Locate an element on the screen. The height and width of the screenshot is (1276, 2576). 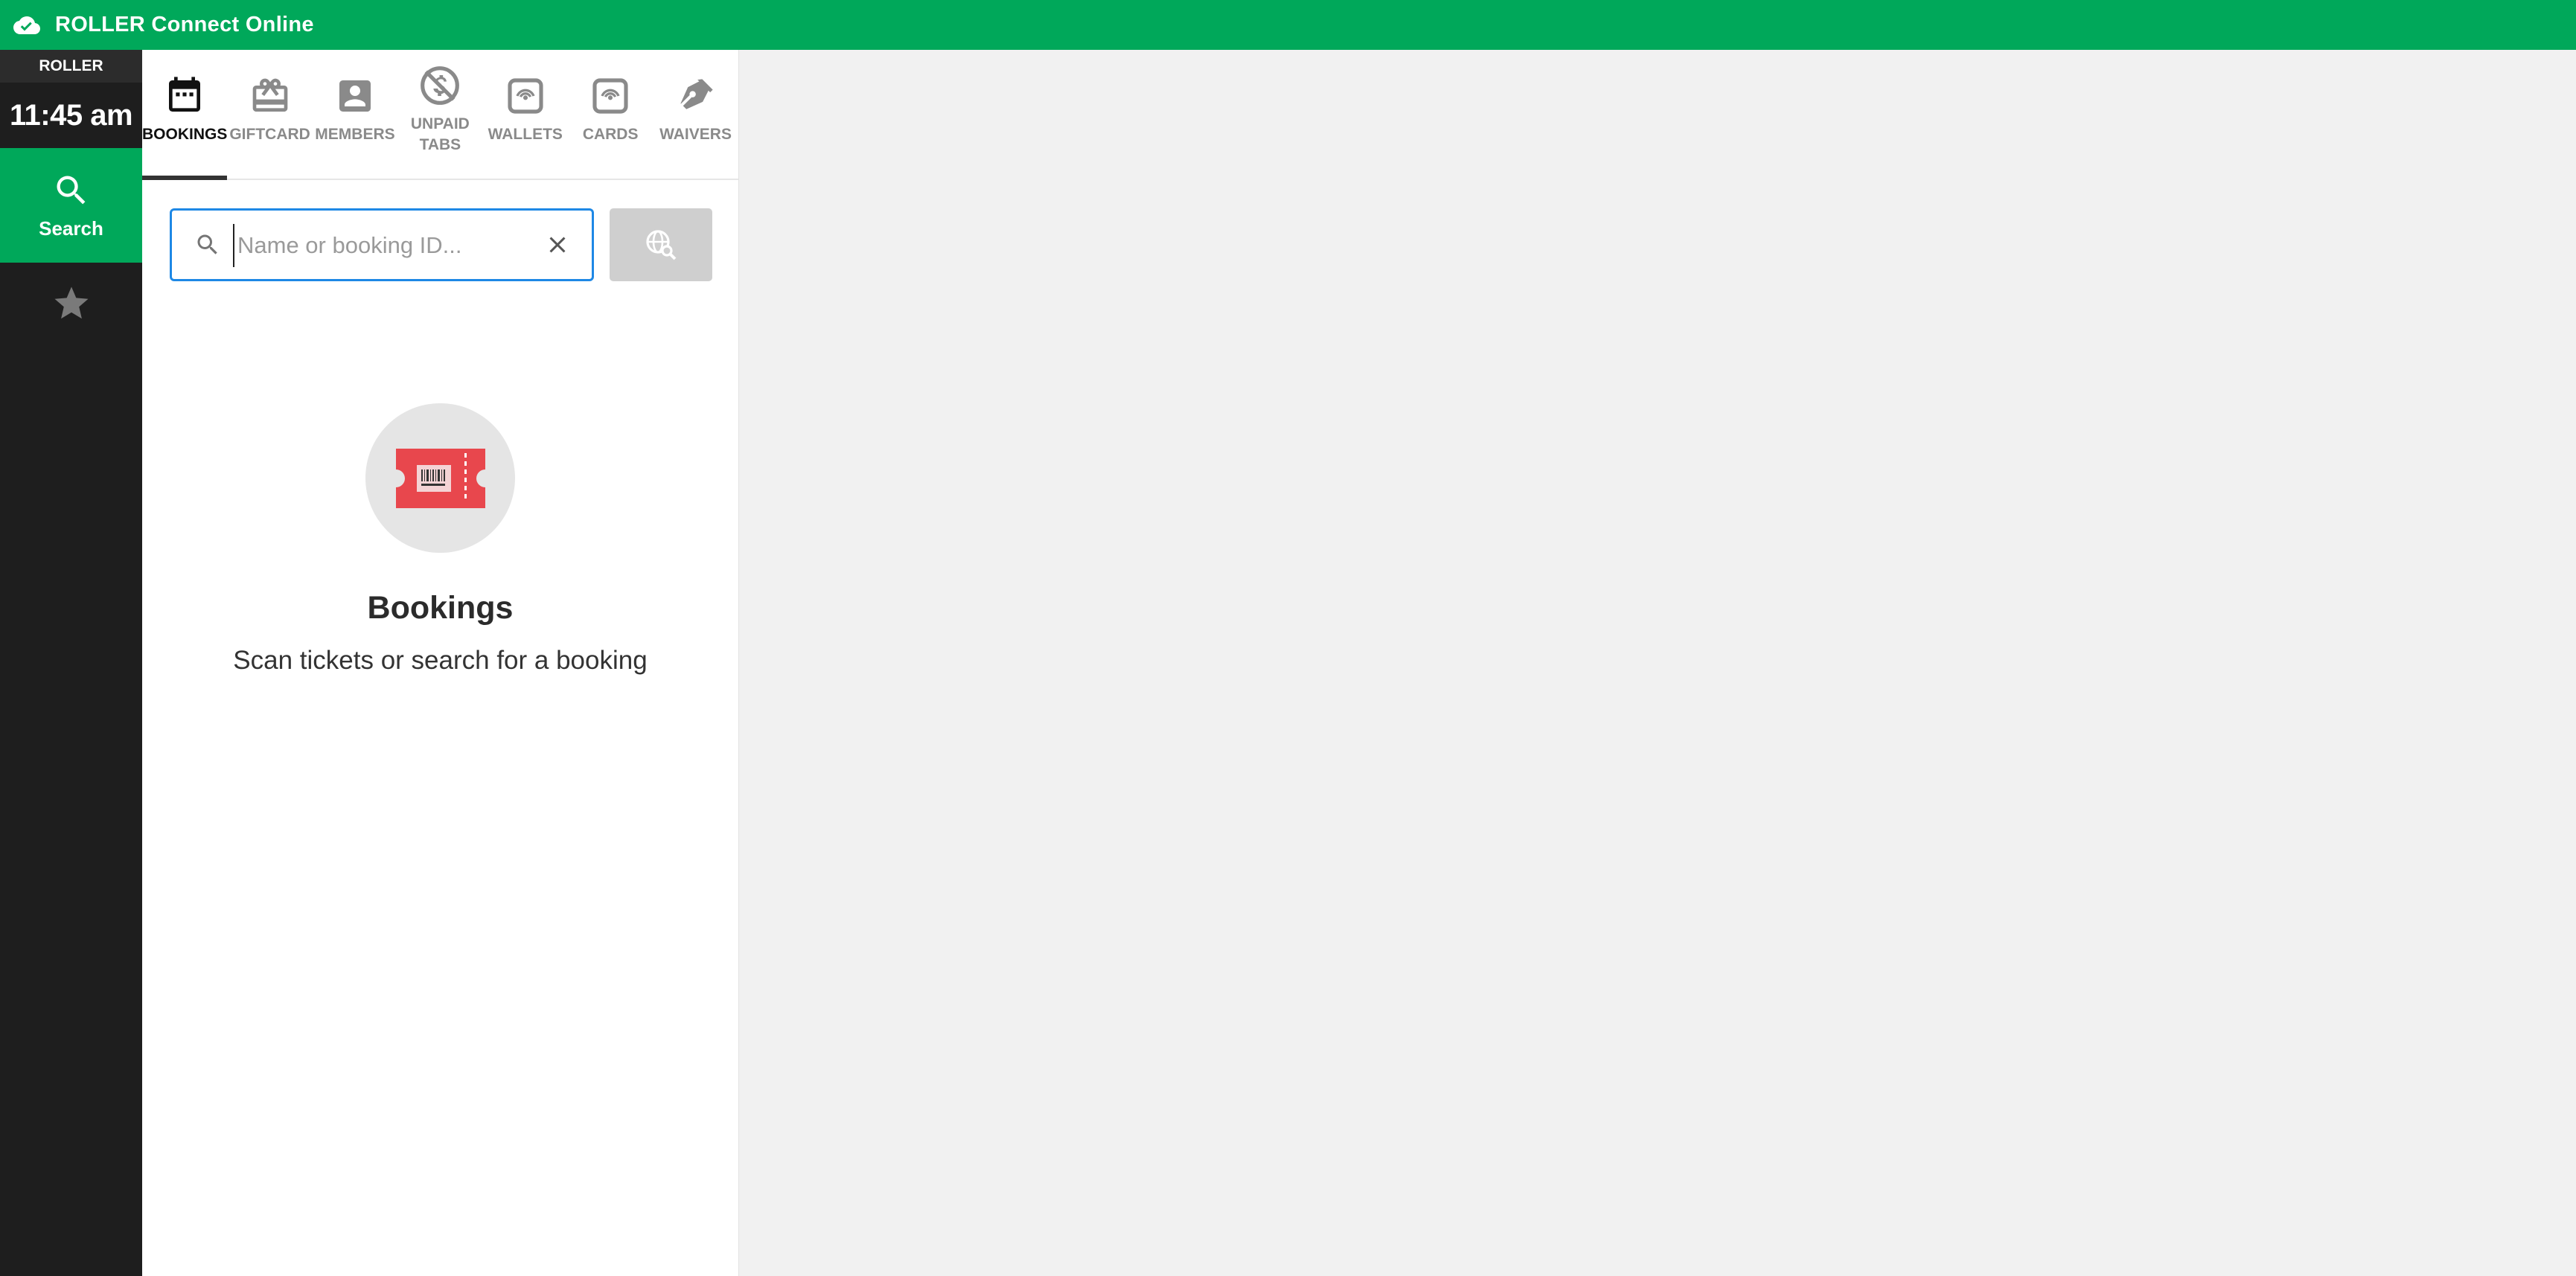
tab-cards: CARDS is located at coordinates (610, 114).